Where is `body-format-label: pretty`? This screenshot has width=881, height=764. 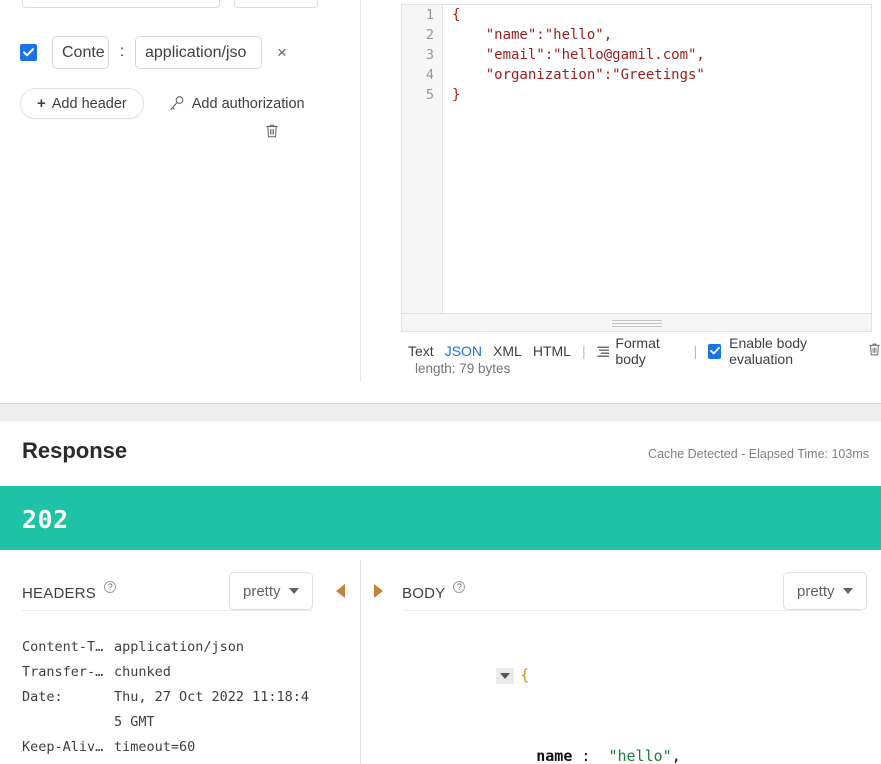 body-format-label: pretty is located at coordinates (816, 591).